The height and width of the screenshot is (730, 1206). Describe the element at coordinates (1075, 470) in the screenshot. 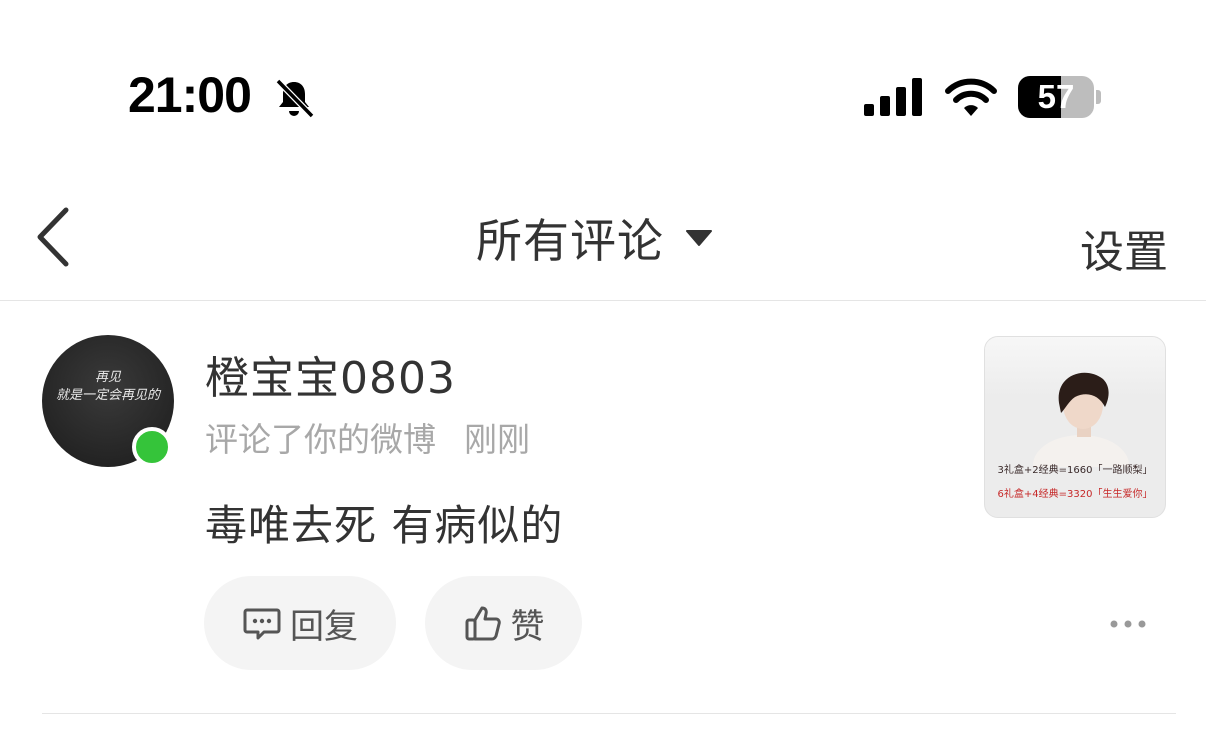

I see `thumbnail-text-line1: 3礼盒+2经典=1660「一路顺梨」` at that location.